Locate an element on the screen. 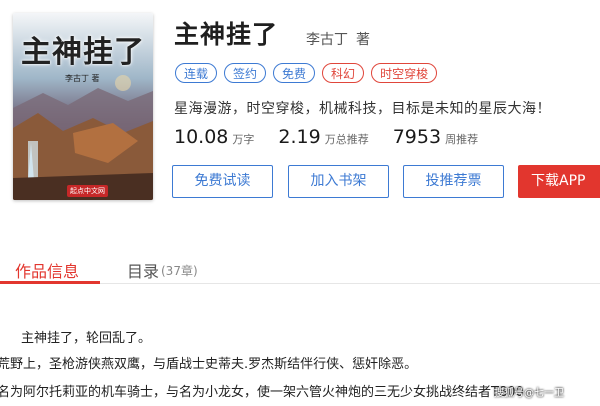  cover-title: 主神挂了 is located at coordinates (83, 52).